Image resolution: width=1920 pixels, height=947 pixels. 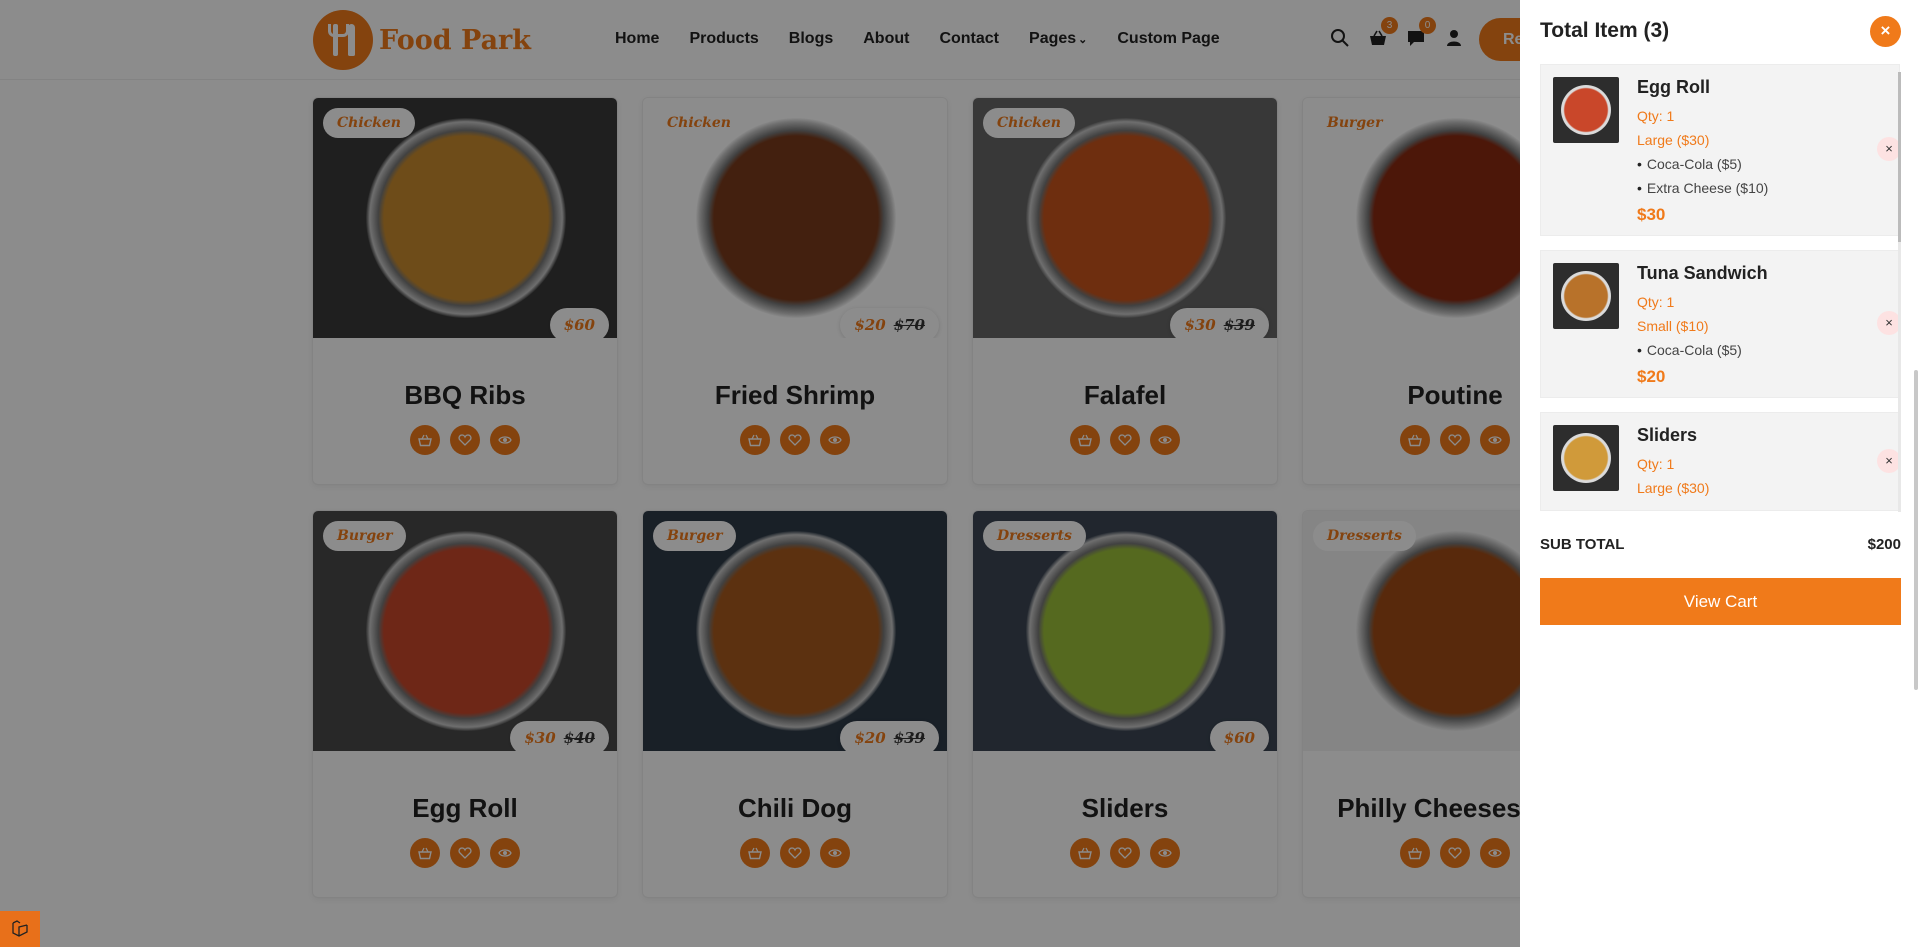 I want to click on laravel-icon, so click(x=20, y=929).